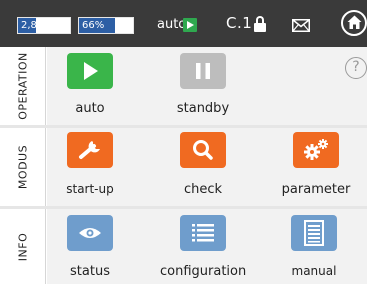  I want to click on standby-label: standby, so click(203, 108).